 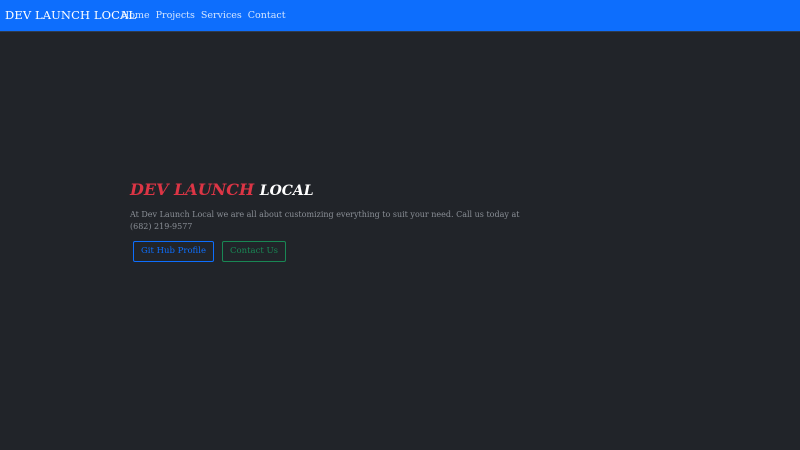 What do you see at coordinates (253, 251) in the screenshot?
I see `contact-us-button: Contact Us` at bounding box center [253, 251].